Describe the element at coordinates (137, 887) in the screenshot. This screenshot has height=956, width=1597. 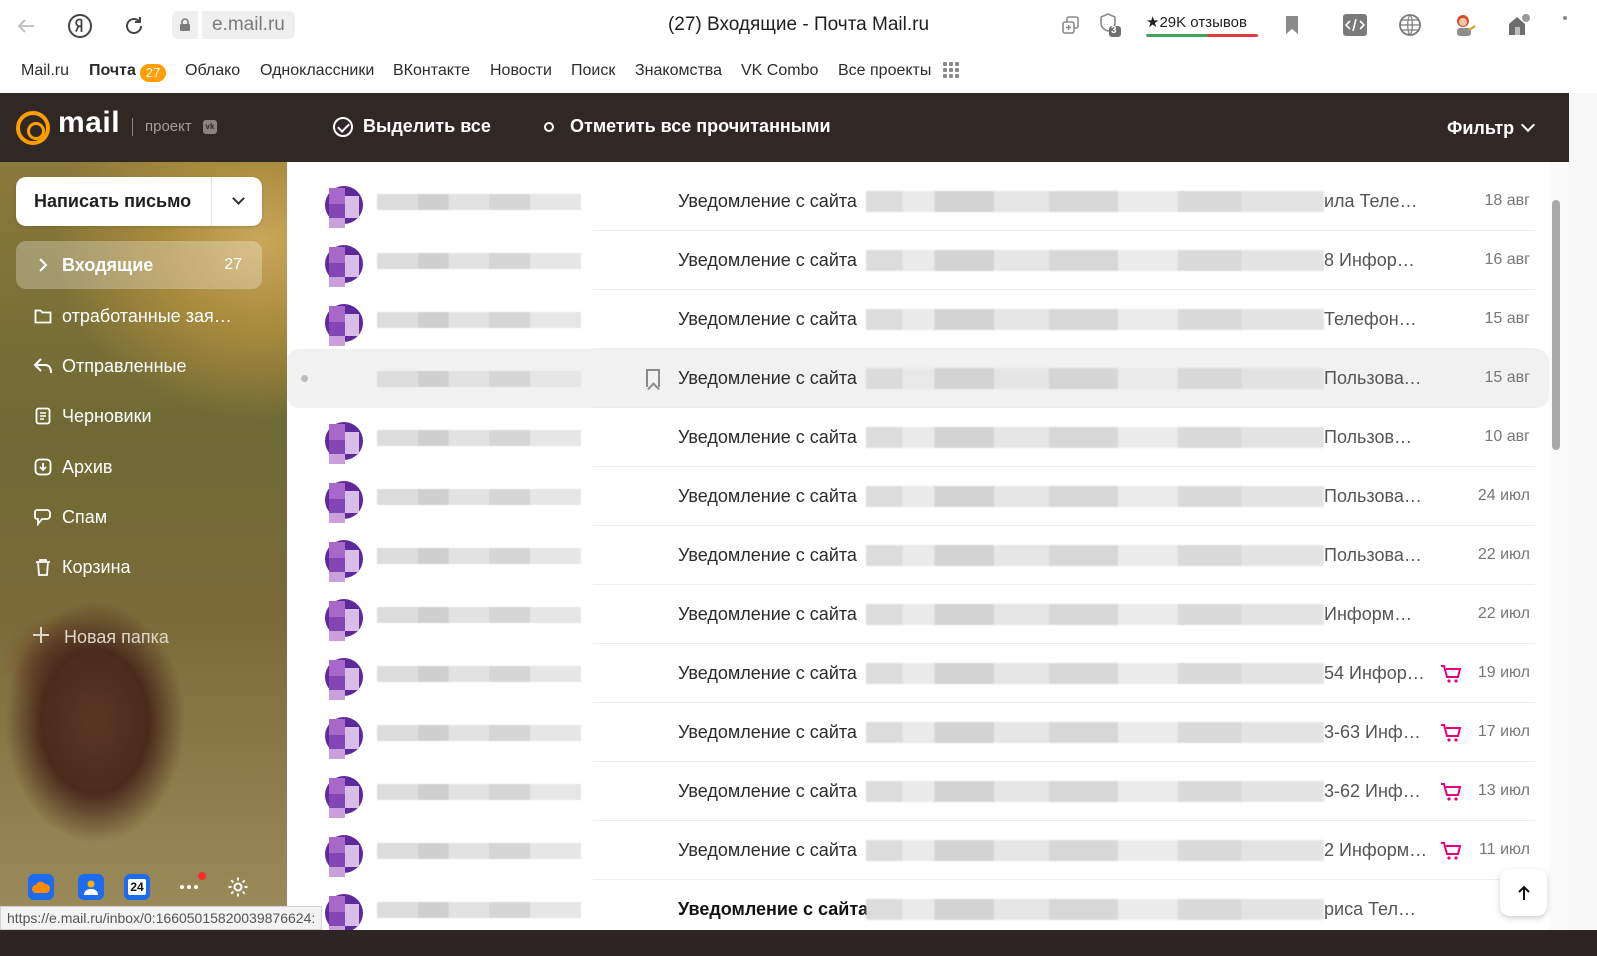
I see `calendar-icon: 24` at that location.